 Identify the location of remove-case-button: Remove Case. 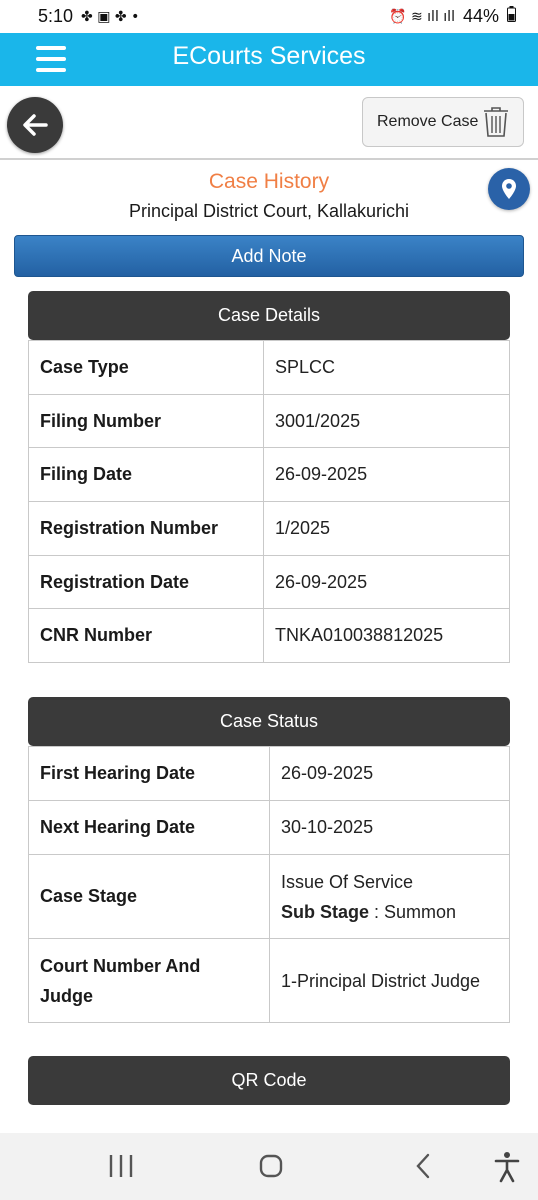
(443, 122).